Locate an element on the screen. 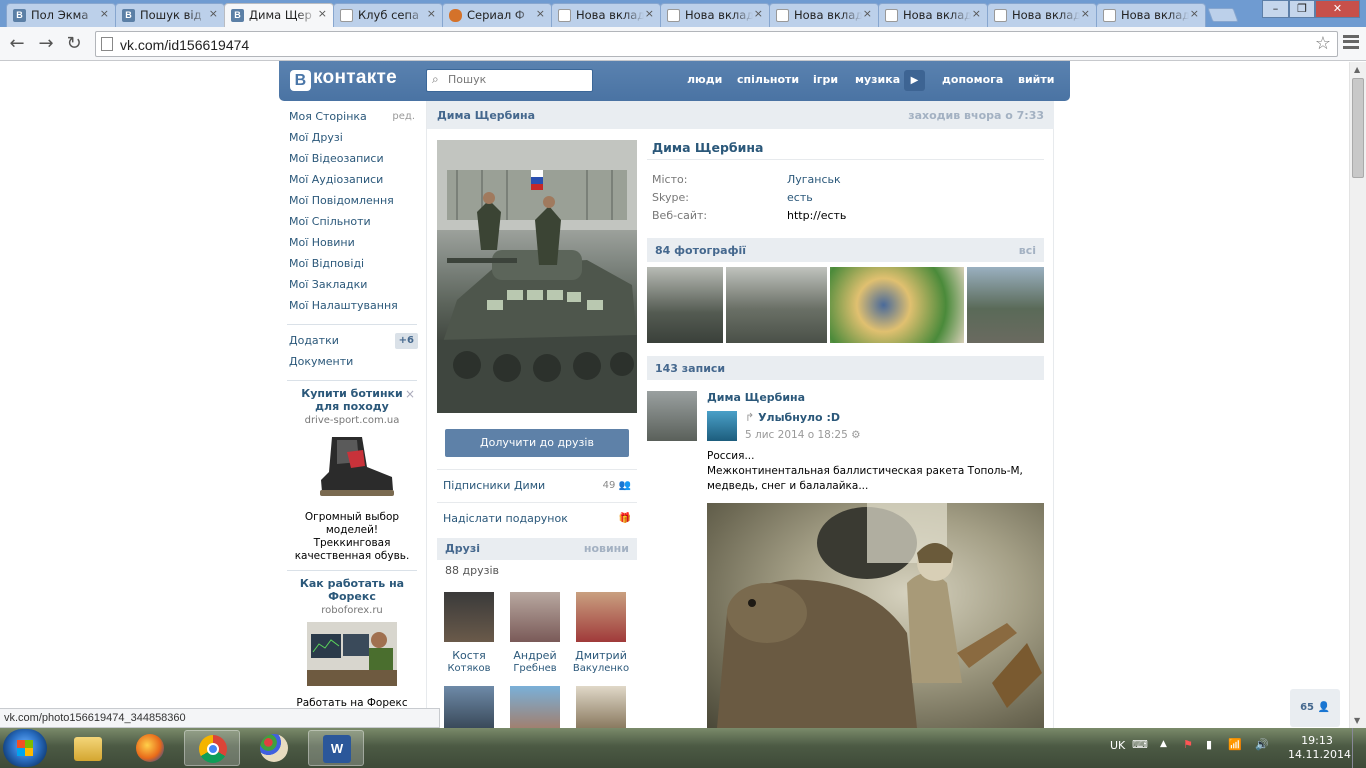 The width and height of the screenshot is (1366, 768). maximize-button: ❐ is located at coordinates (1302, 9).